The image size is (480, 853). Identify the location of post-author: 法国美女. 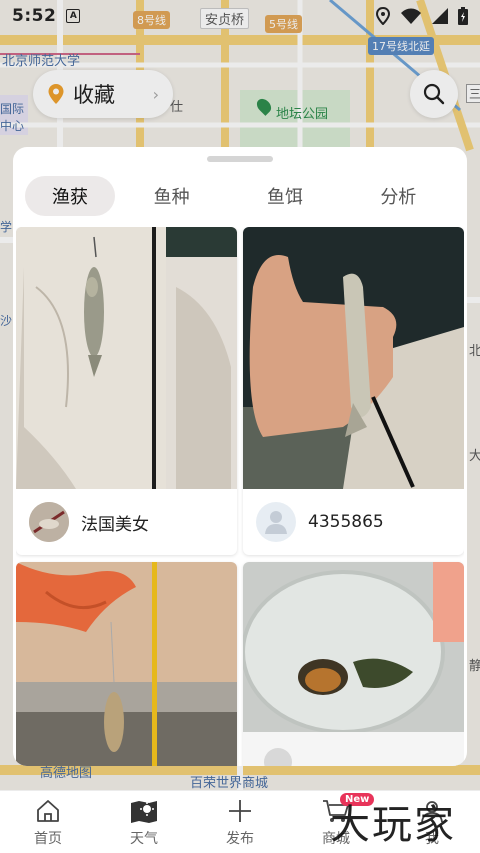
(126, 522).